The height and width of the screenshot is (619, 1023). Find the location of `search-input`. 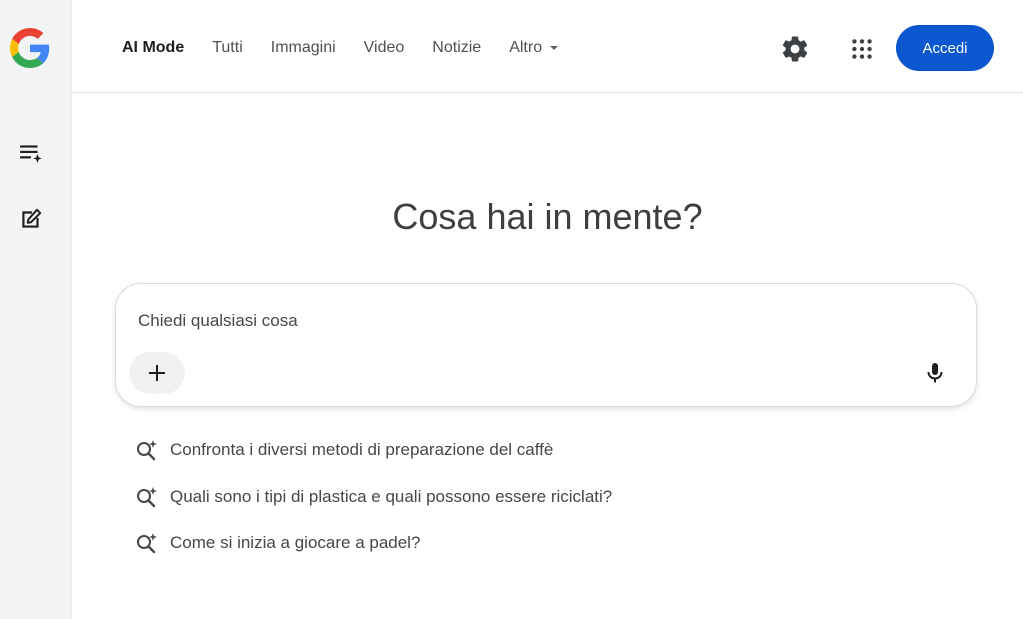

search-input is located at coordinates (528, 321).